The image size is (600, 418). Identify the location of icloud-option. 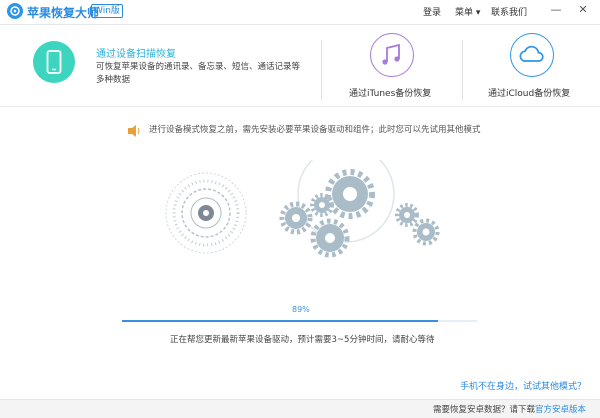
(532, 55).